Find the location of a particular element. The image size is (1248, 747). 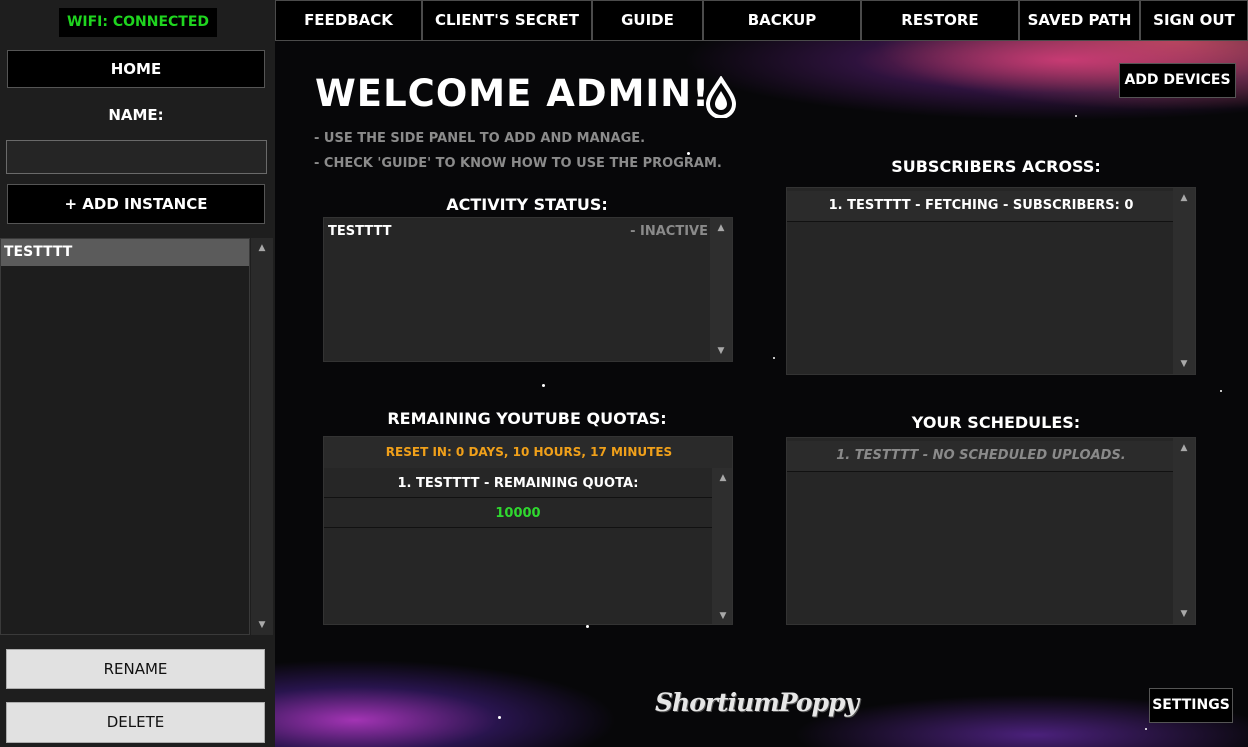

quotas-list: 1. TESTTTT - REMAINING QUOTA: 10000 ▲ ▼ is located at coordinates (528, 546).